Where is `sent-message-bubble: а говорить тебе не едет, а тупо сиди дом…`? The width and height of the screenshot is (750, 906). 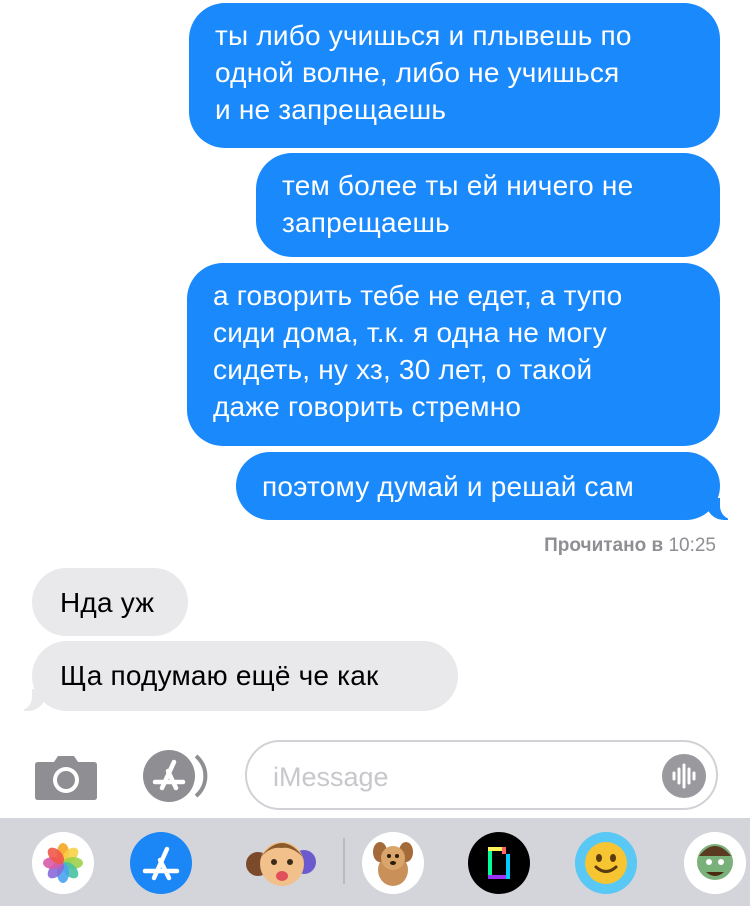
sent-message-bubble: а говорить тебе не едет, а тупо сиди дом… is located at coordinates (453, 354).